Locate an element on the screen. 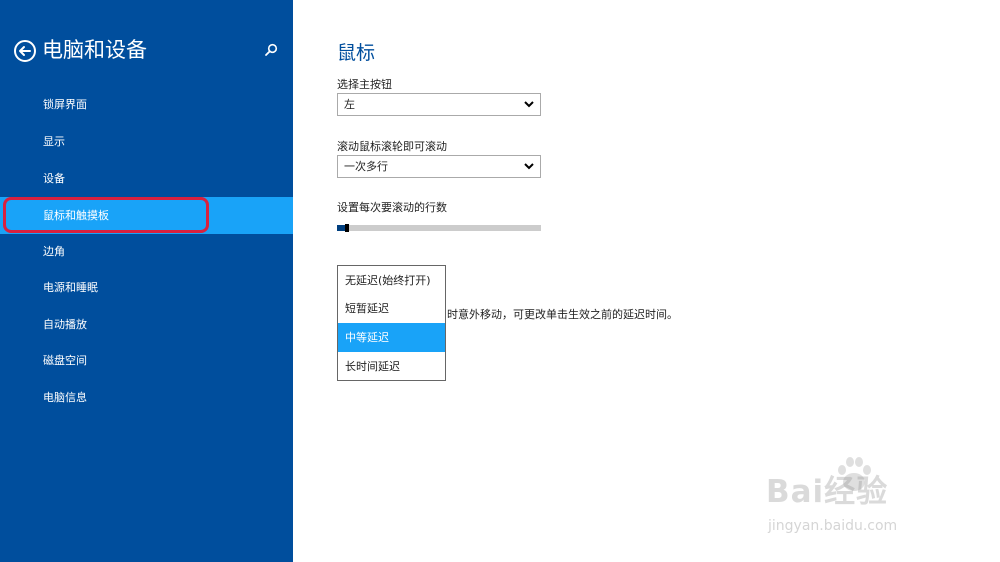 This screenshot has width=1000, height=562. primary-button-label: 选择主按钮 is located at coordinates (364, 84).